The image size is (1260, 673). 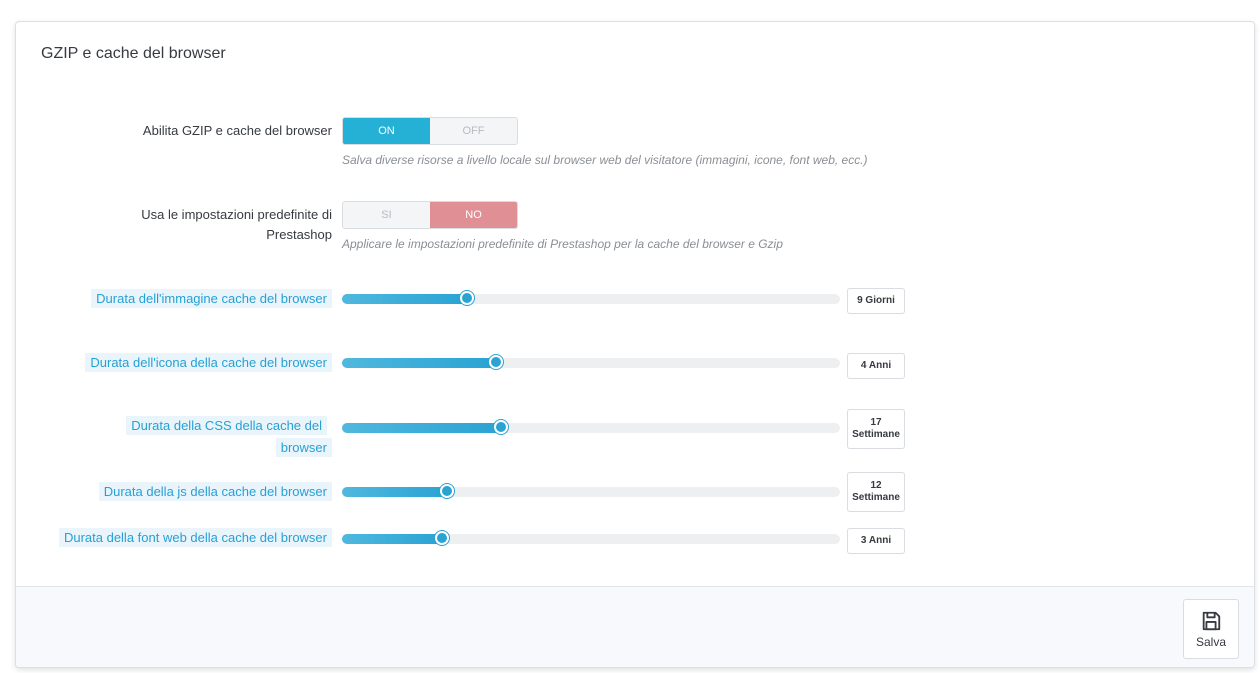 I want to click on gzip-toggle: ON OFF, so click(x=430, y=131).